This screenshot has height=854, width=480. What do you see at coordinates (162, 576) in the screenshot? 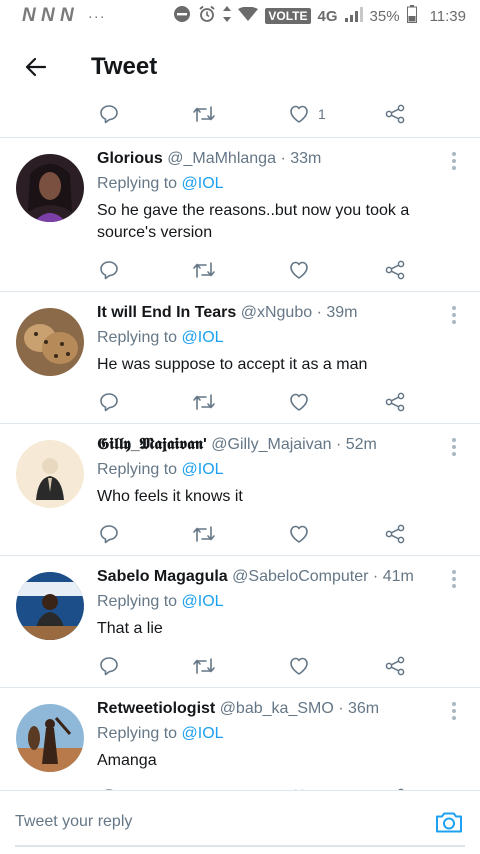
I see `author-name: Sabelo Magagula` at bounding box center [162, 576].